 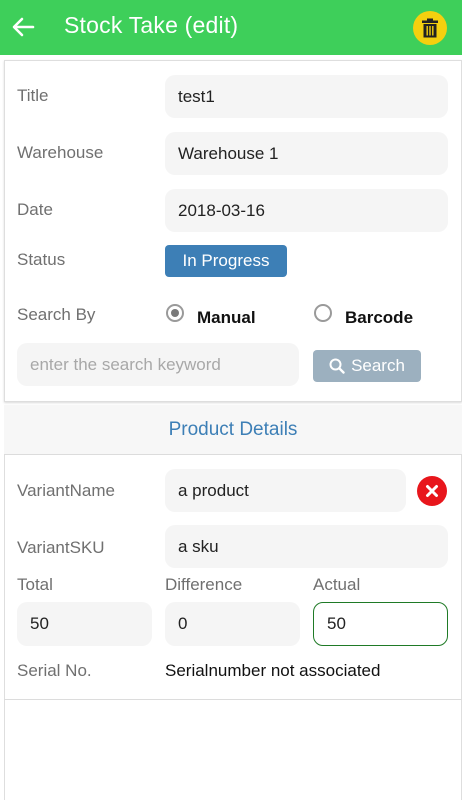 I want to click on date-field: 2018-03-16, so click(x=306, y=210).